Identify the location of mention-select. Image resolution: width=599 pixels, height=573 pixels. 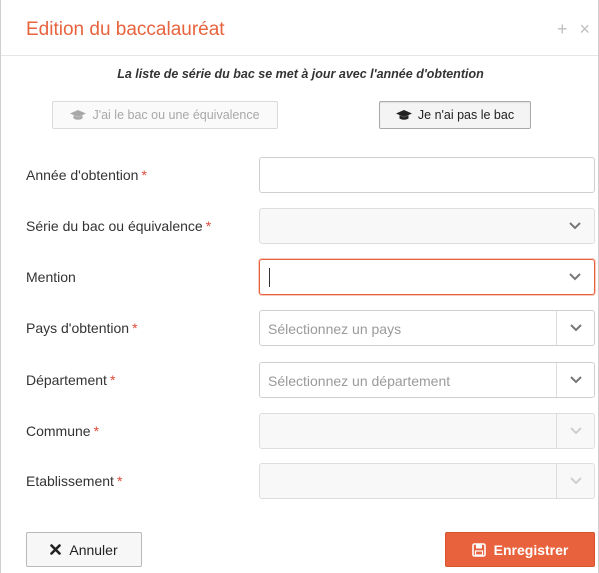
(427, 277).